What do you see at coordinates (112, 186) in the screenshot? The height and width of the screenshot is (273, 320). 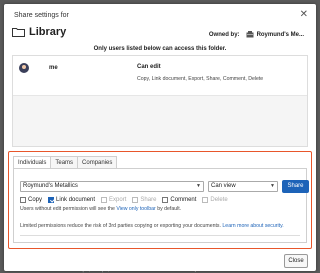 I see `company-select: Roymund's Metallics ▼` at bounding box center [112, 186].